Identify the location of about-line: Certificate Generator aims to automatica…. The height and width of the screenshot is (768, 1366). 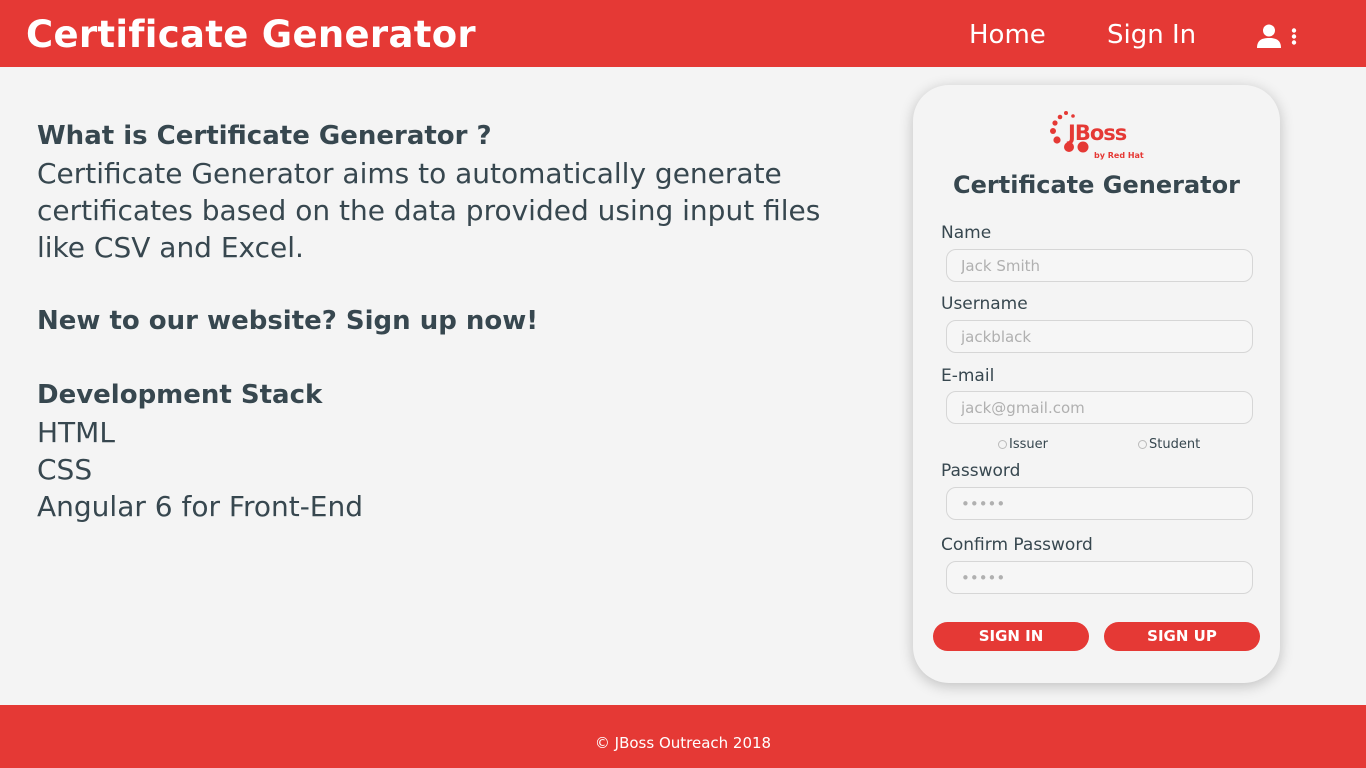
(409, 173).